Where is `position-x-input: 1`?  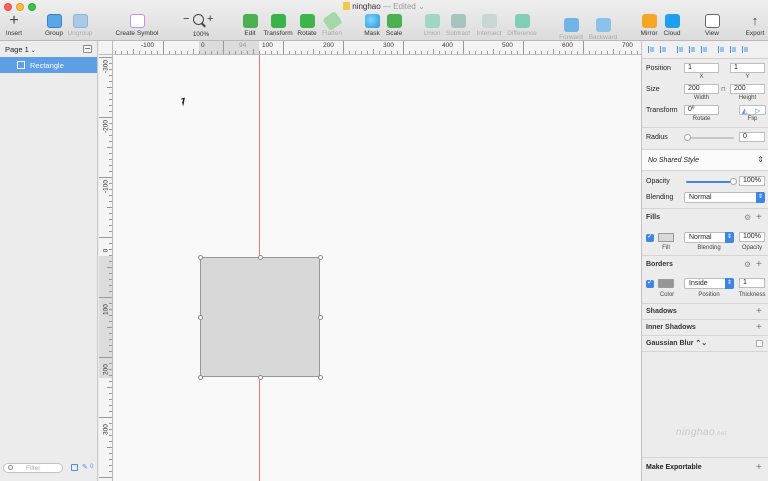 position-x-input: 1 is located at coordinates (701, 68).